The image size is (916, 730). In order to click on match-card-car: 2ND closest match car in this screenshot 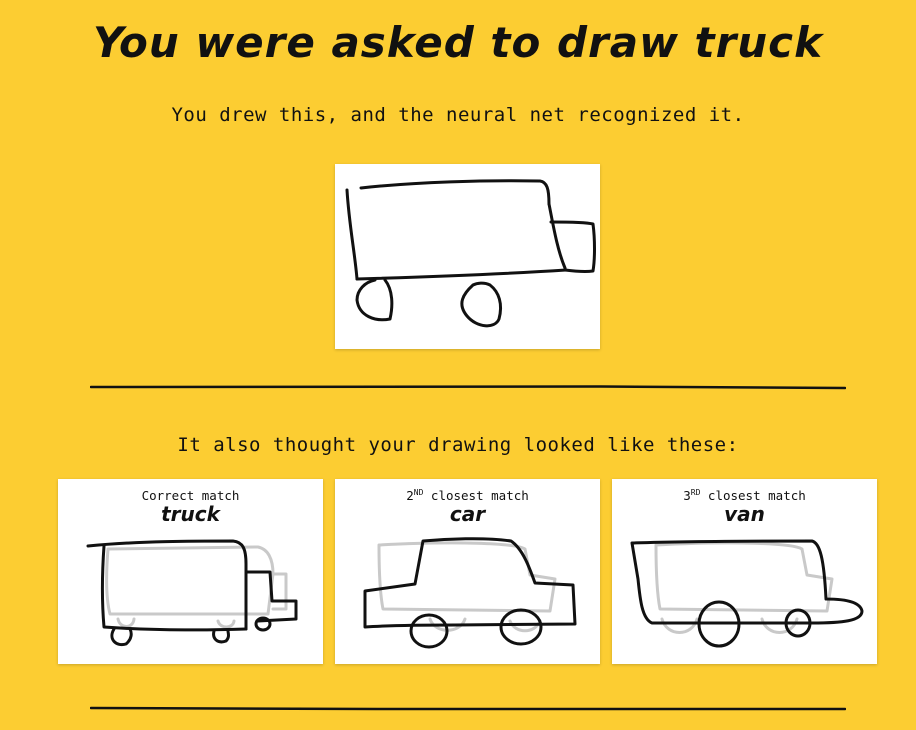, I will do `click(467, 571)`.